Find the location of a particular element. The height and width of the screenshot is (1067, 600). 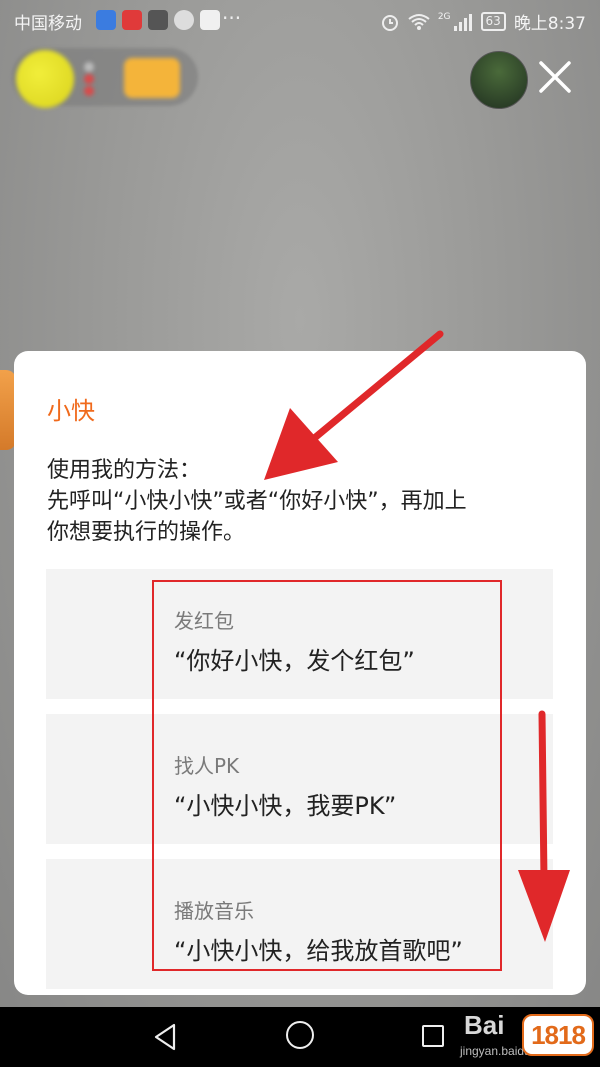

carrier-name: 中国移动 is located at coordinates (48, 24).